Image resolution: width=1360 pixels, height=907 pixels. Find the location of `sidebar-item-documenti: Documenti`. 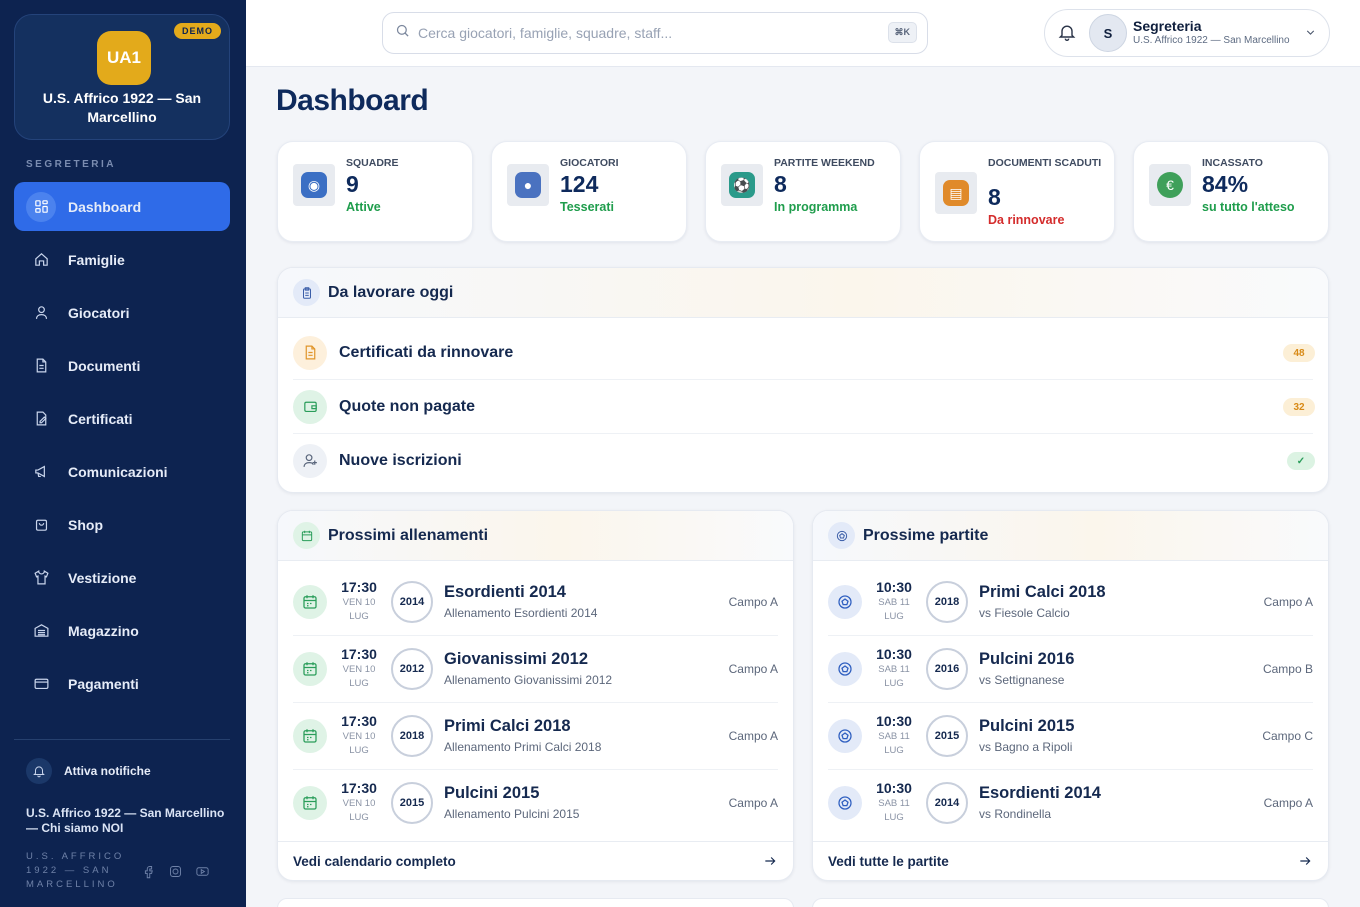

sidebar-item-documenti: Documenti is located at coordinates (122, 365).